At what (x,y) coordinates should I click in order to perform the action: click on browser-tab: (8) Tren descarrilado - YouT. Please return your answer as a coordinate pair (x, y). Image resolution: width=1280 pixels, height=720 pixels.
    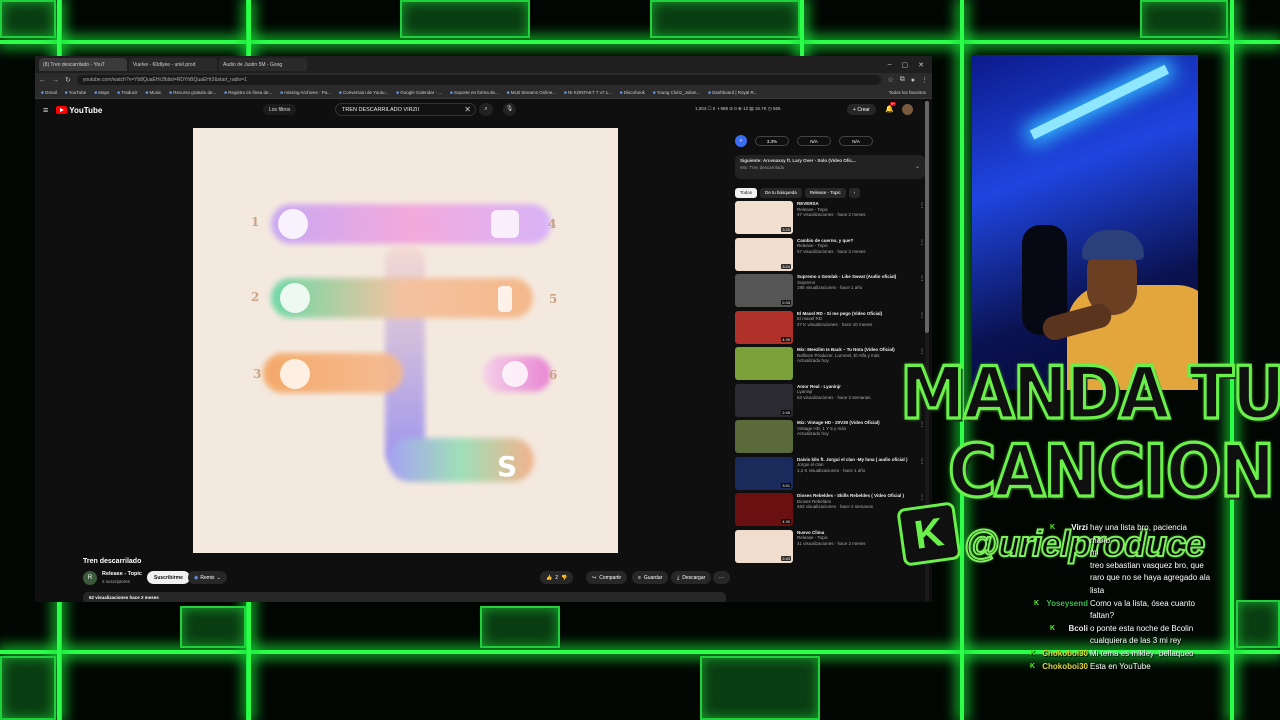
    Looking at the image, I should click on (83, 64).